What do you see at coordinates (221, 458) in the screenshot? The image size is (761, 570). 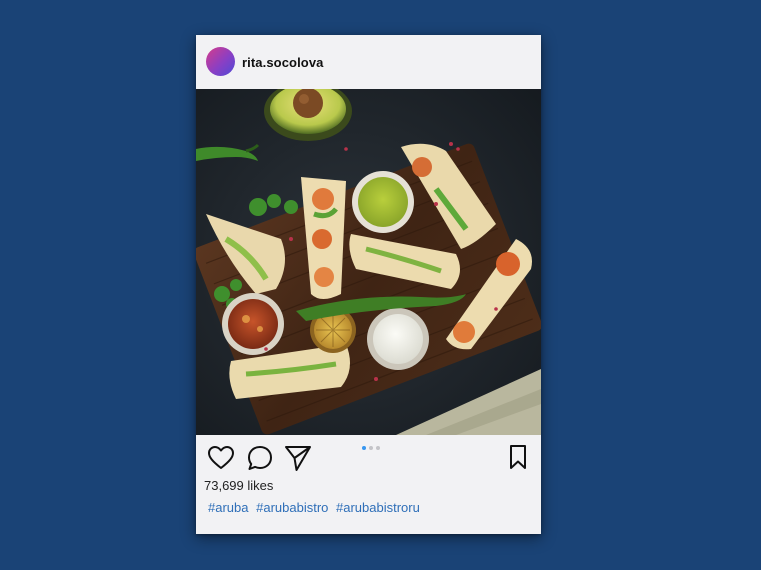 I see `heart-icon` at bounding box center [221, 458].